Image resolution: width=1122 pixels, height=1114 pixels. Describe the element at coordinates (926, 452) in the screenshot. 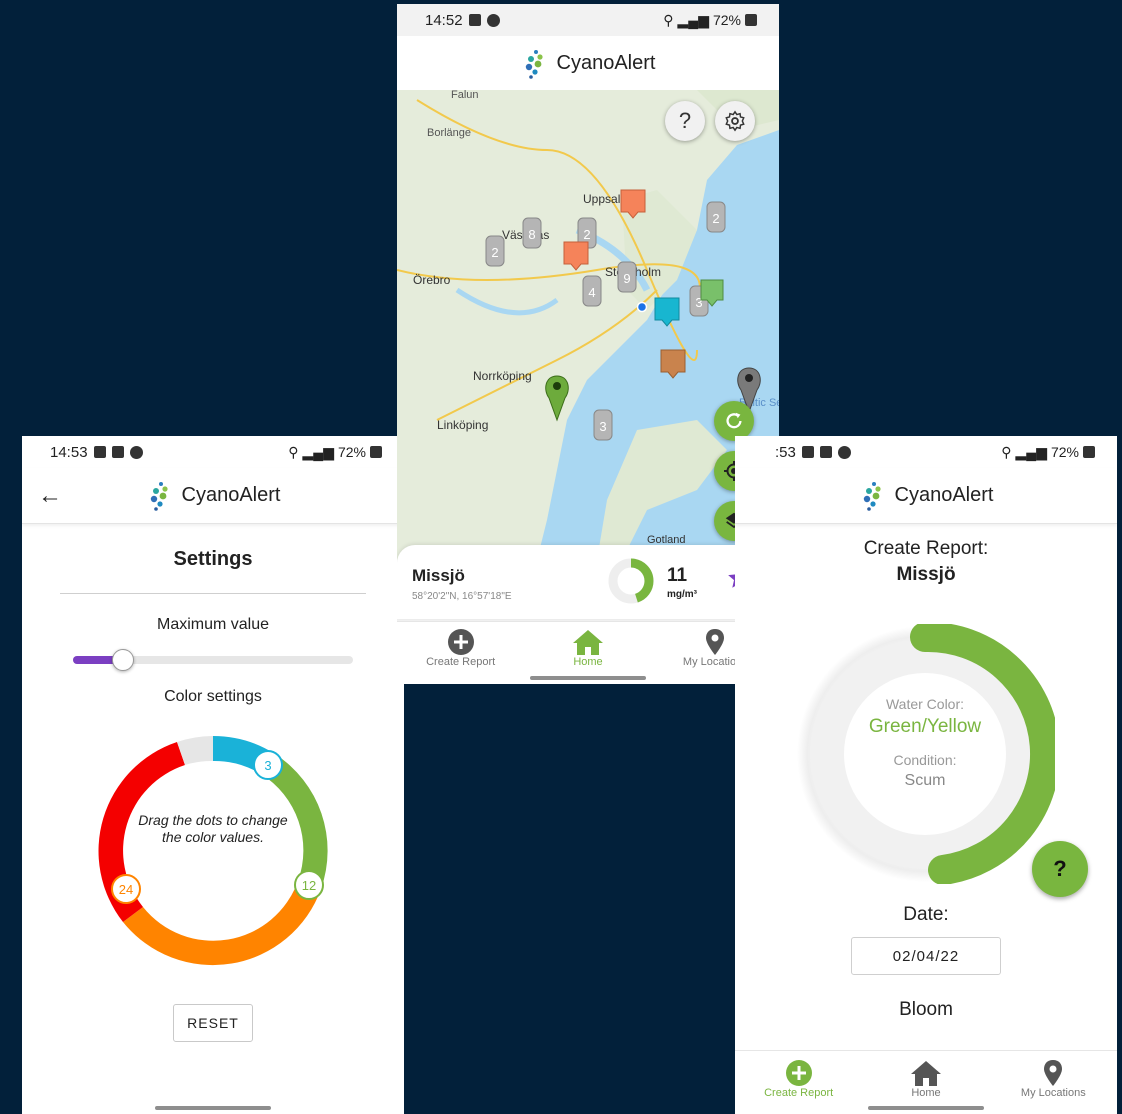

I see `status-bar: :53 ⚲ ▂▄▆ 72%` at that location.